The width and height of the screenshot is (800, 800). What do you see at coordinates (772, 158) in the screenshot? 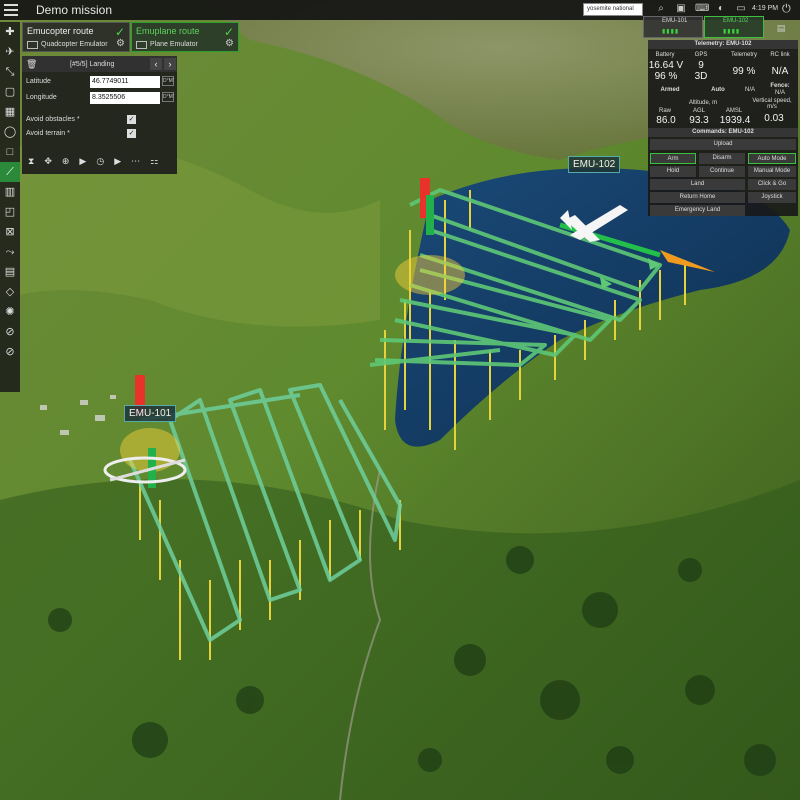
I see `auto-mode-button: Auto Mode` at bounding box center [772, 158].